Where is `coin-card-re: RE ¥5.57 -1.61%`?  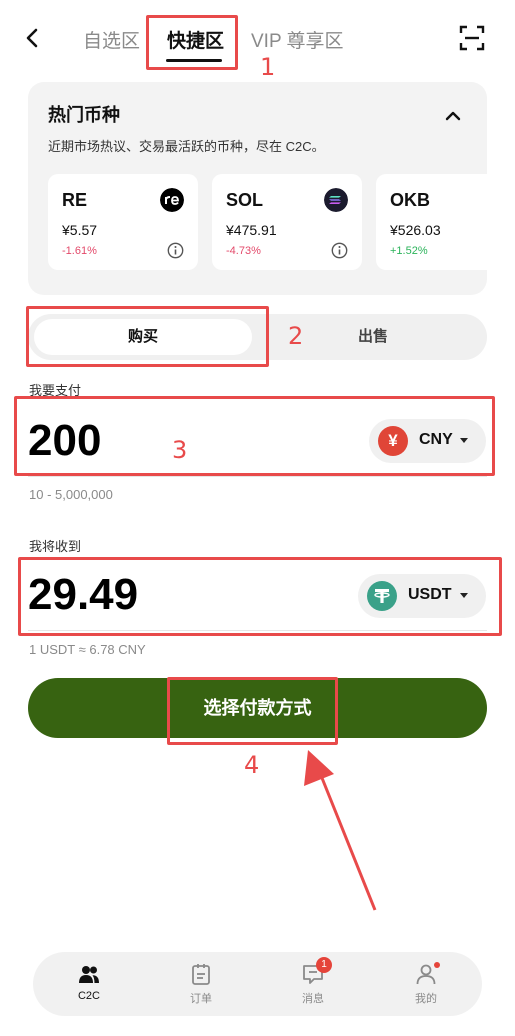 coin-card-re: RE ¥5.57 -1.61% is located at coordinates (123, 222).